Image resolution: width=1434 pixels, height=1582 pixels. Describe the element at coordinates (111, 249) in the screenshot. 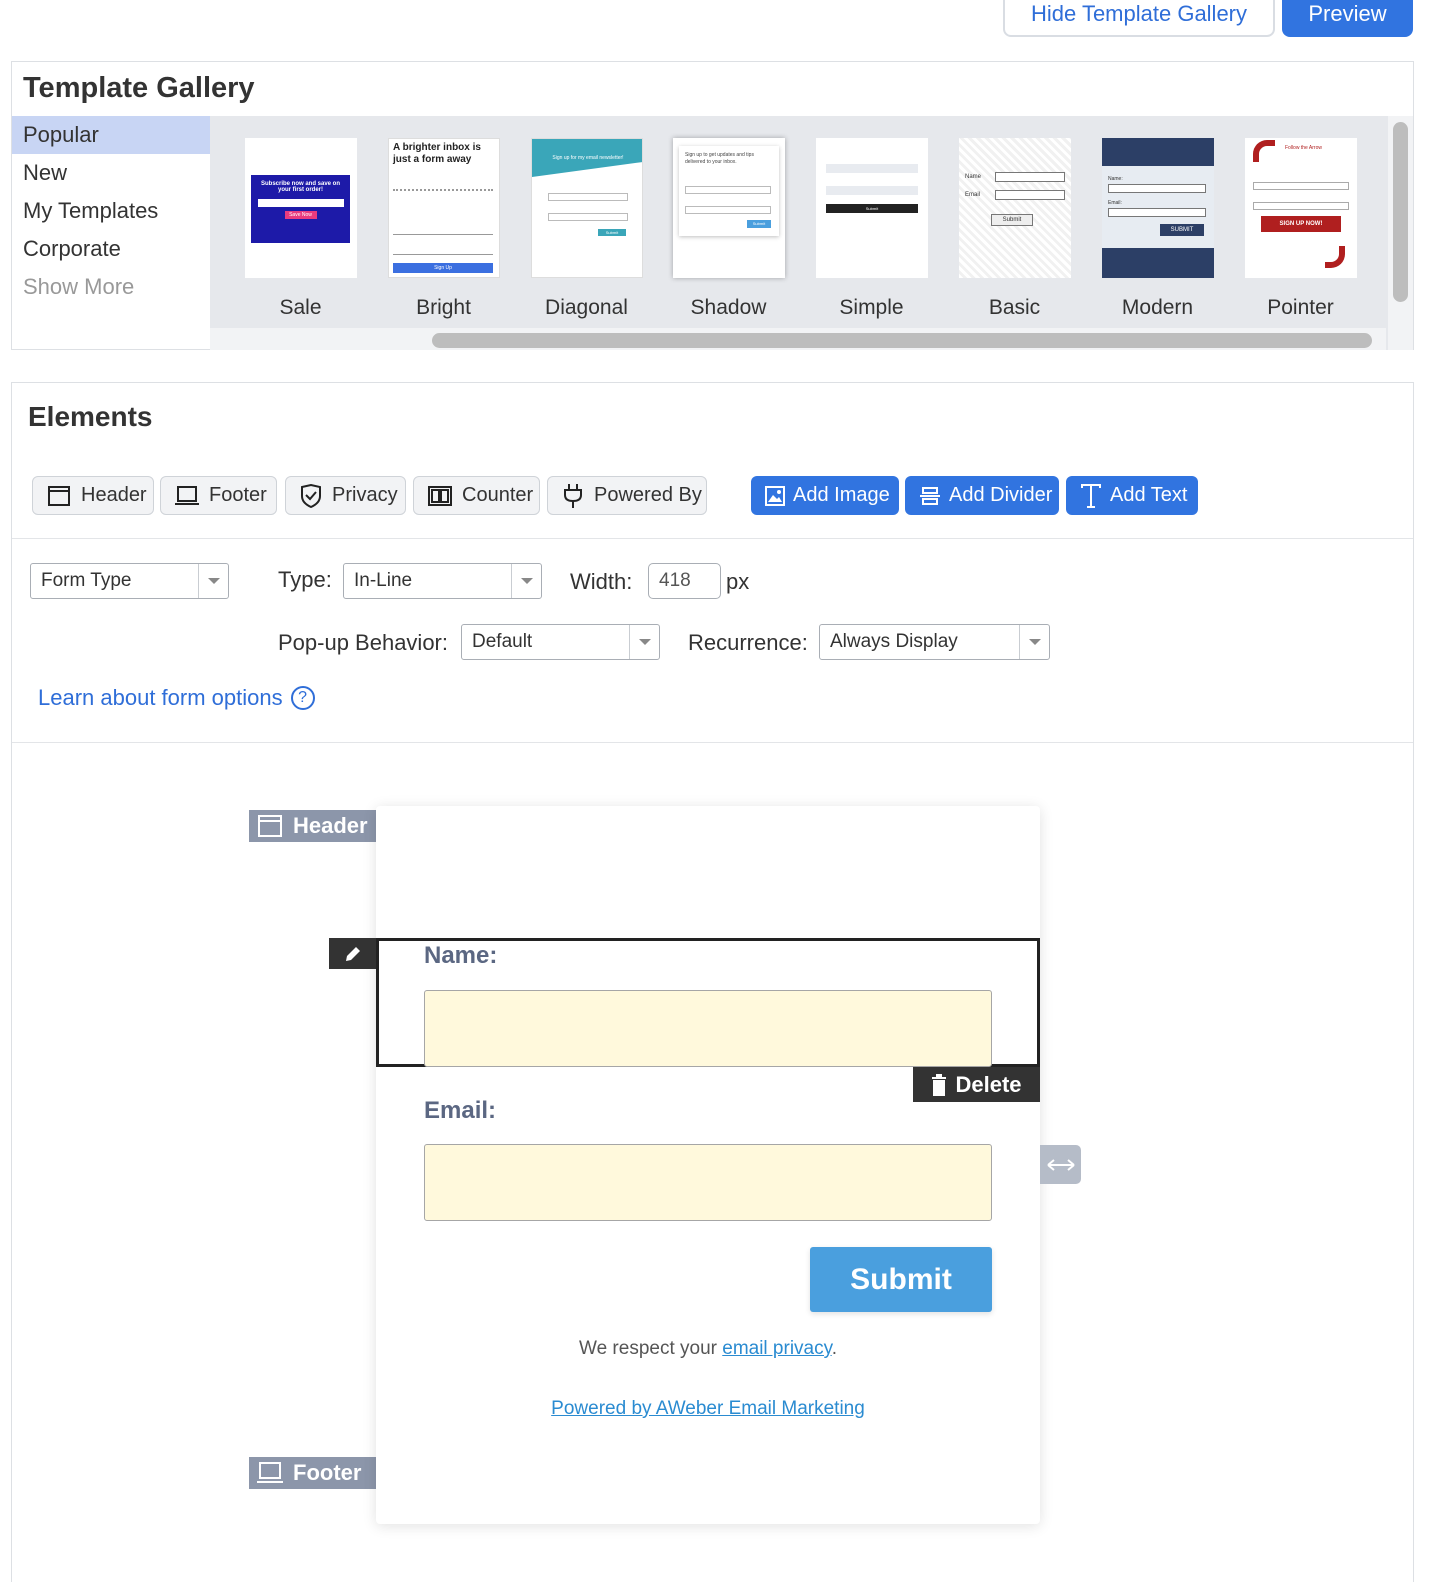

I see `category-corporate: Corporate` at that location.